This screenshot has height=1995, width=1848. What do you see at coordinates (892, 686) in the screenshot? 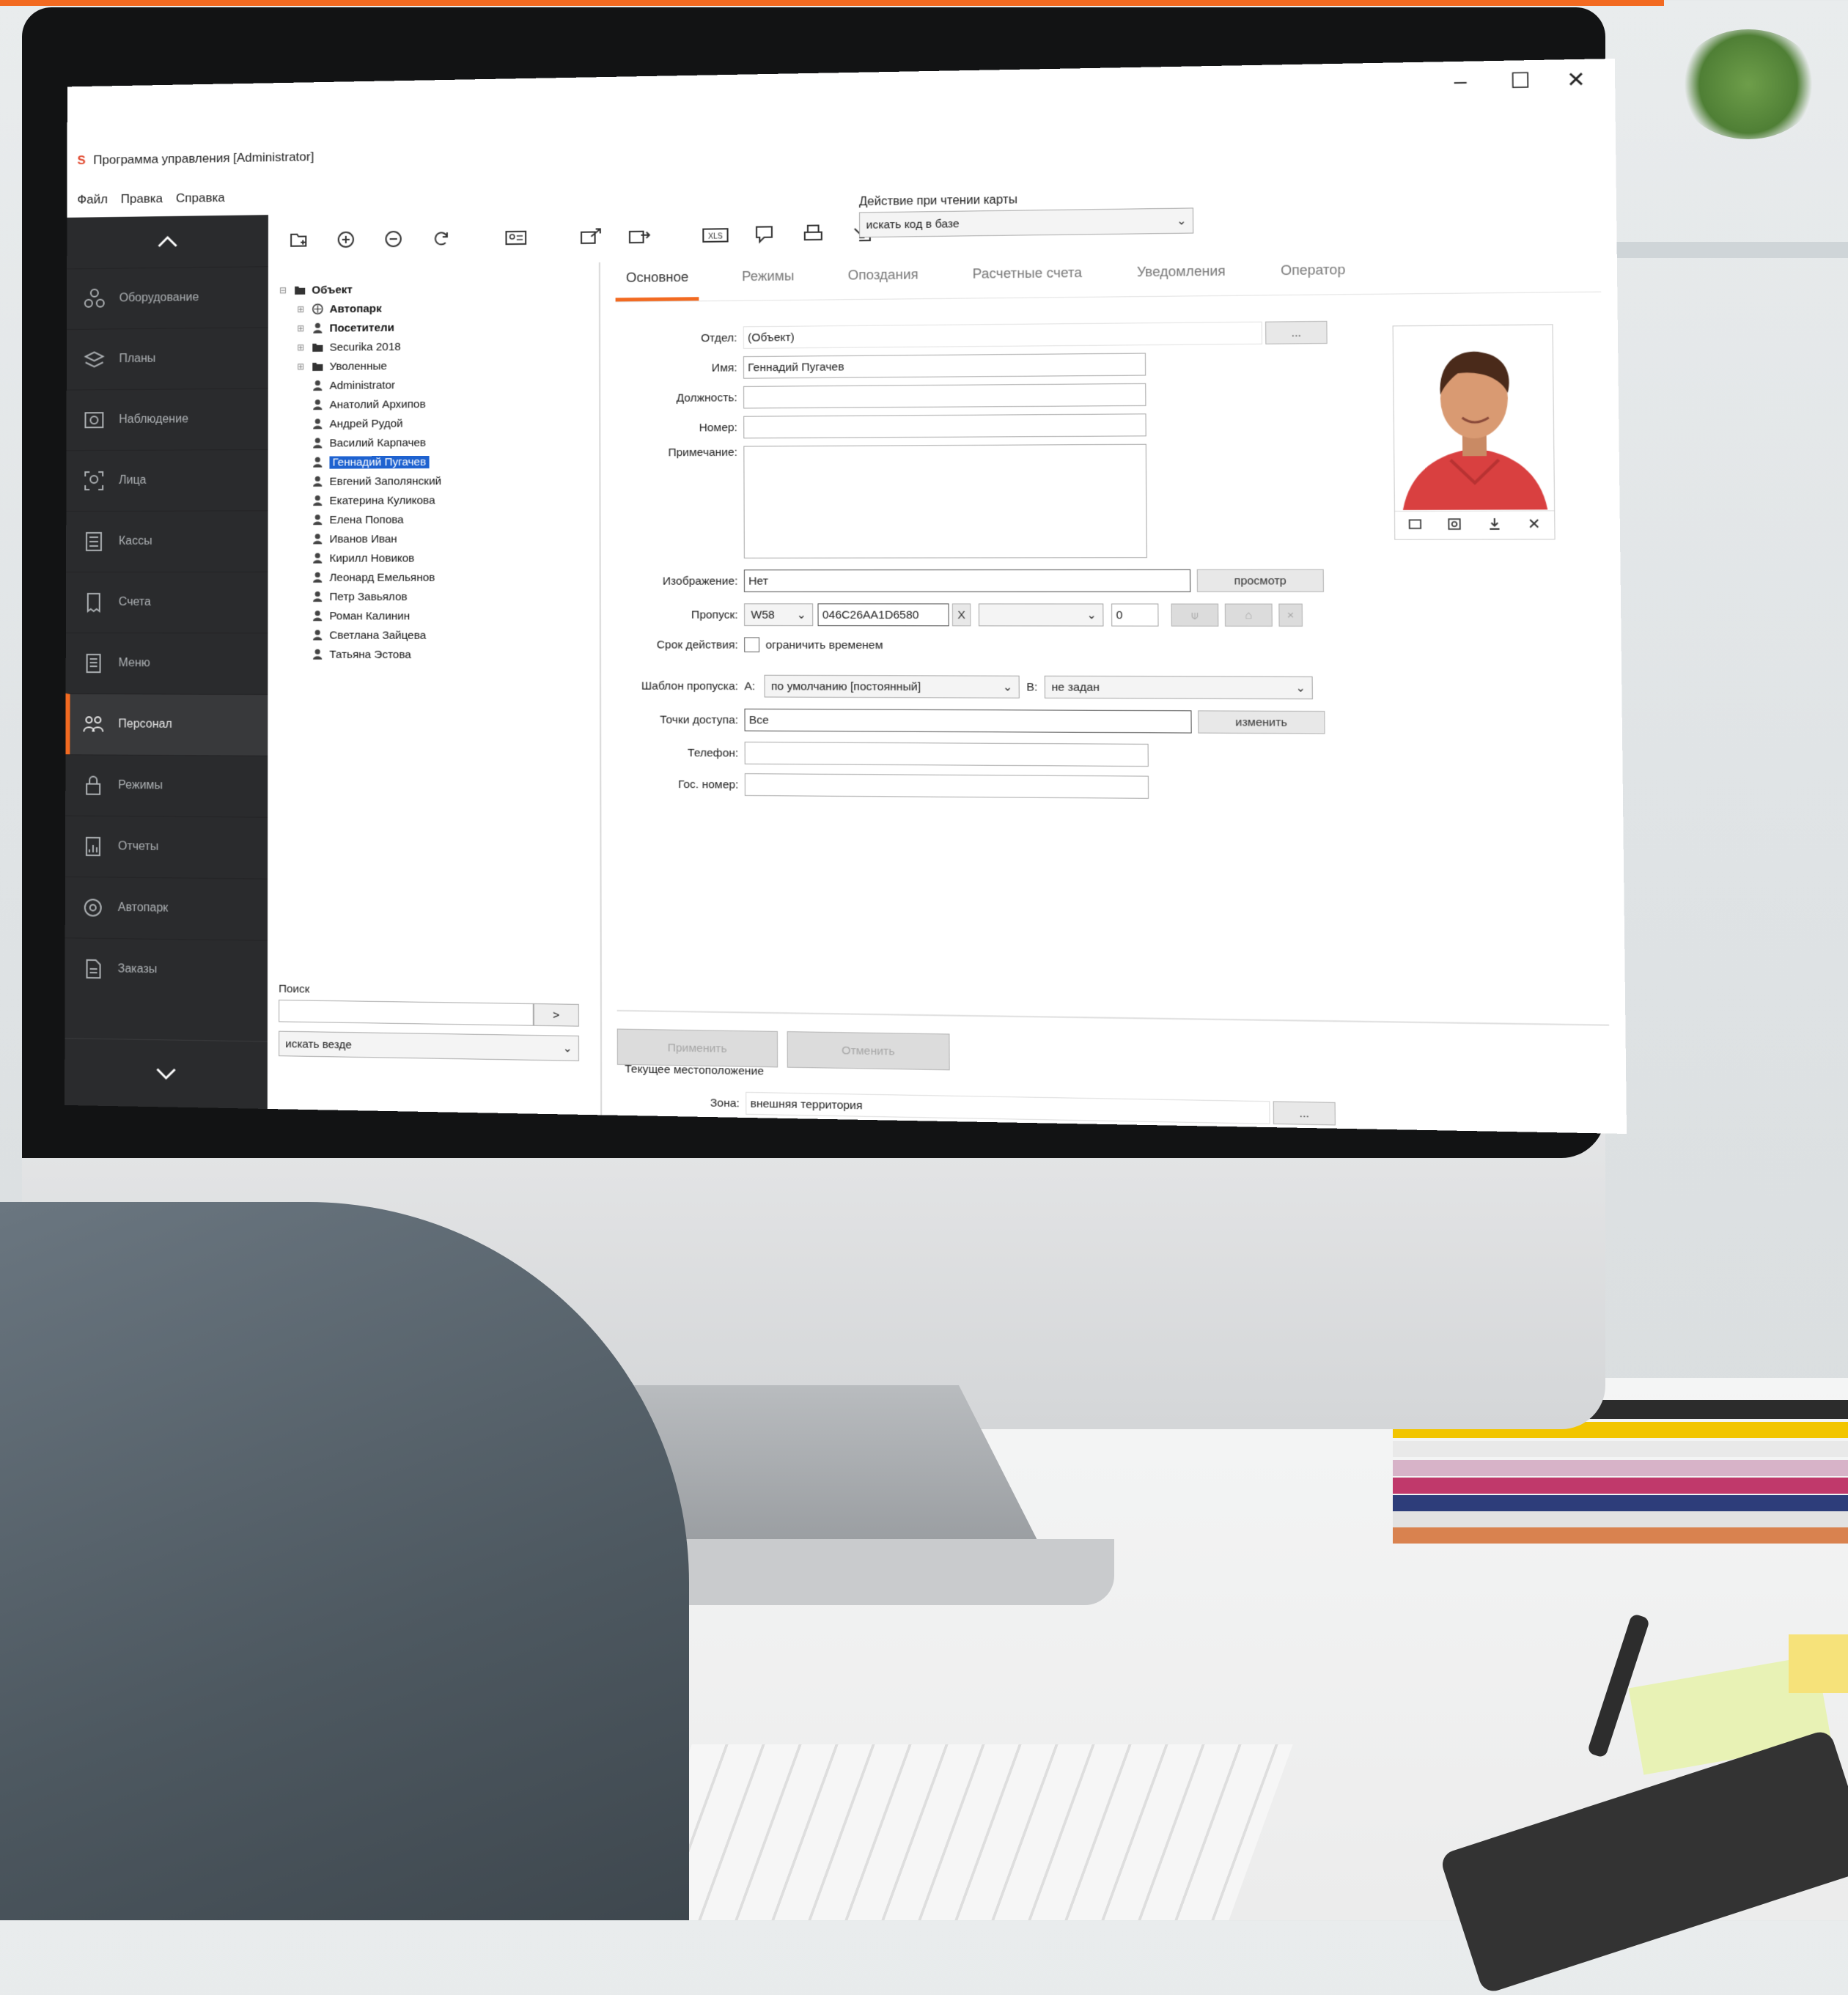
I see `template-a-select: по умолчанию [постоянный]⌄` at bounding box center [892, 686].